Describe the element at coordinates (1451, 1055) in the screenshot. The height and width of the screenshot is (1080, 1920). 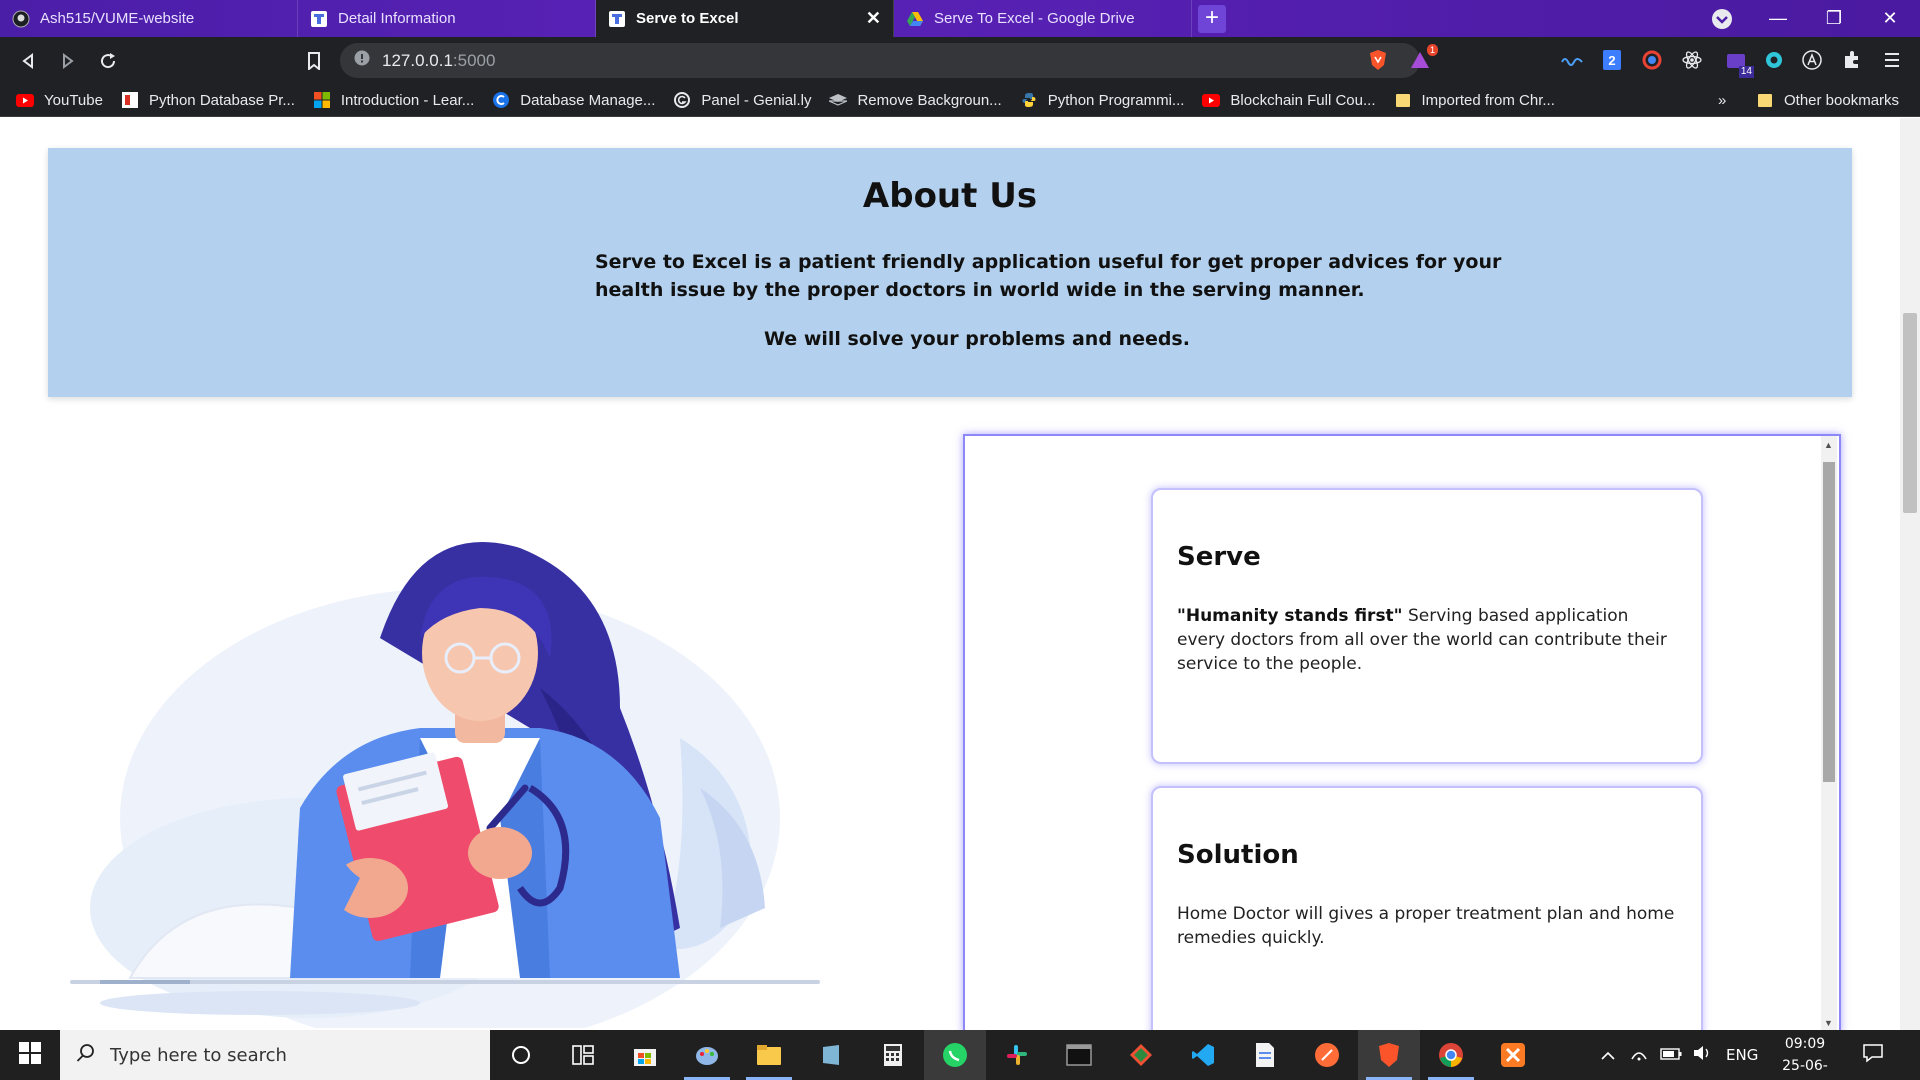
I see `chrome-icon` at that location.